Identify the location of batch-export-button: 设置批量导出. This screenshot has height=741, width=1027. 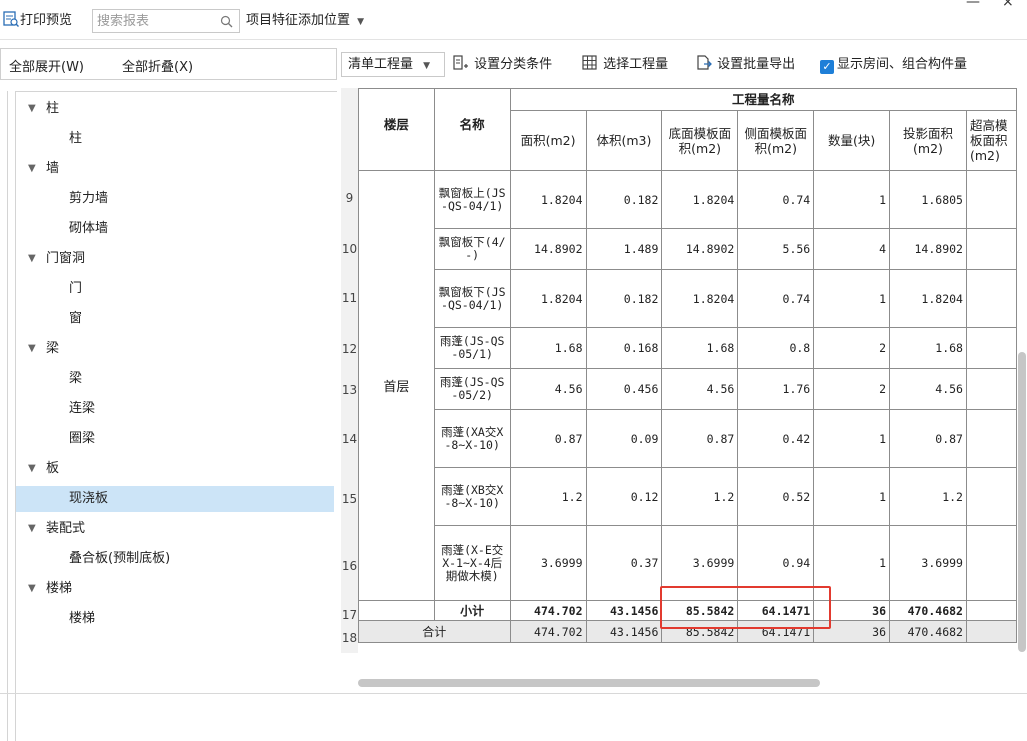
(745, 65).